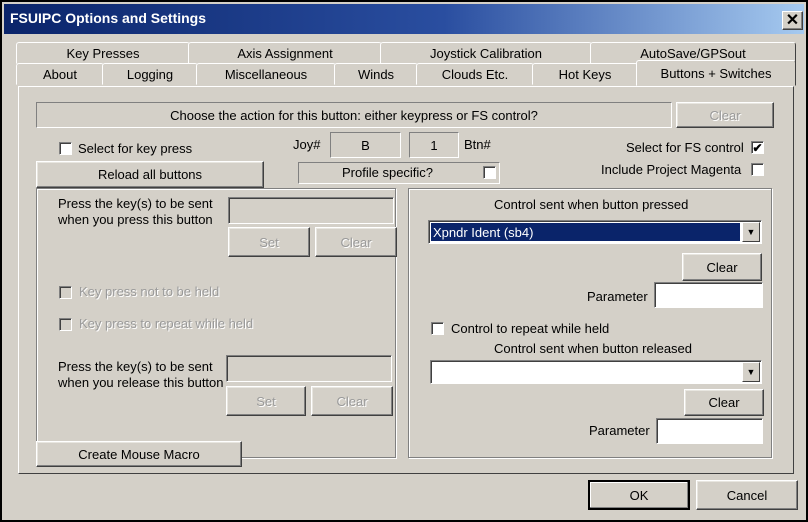  What do you see at coordinates (311, 210) in the screenshot?
I see `press-keys-field` at bounding box center [311, 210].